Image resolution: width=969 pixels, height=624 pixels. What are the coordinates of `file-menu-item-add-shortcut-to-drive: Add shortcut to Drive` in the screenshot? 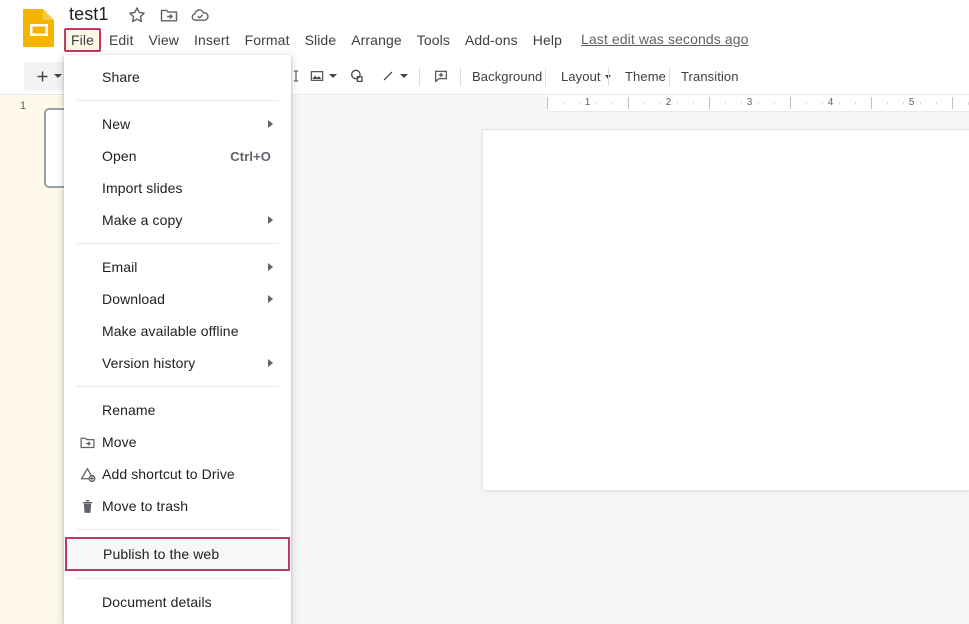 It's located at (177, 474).